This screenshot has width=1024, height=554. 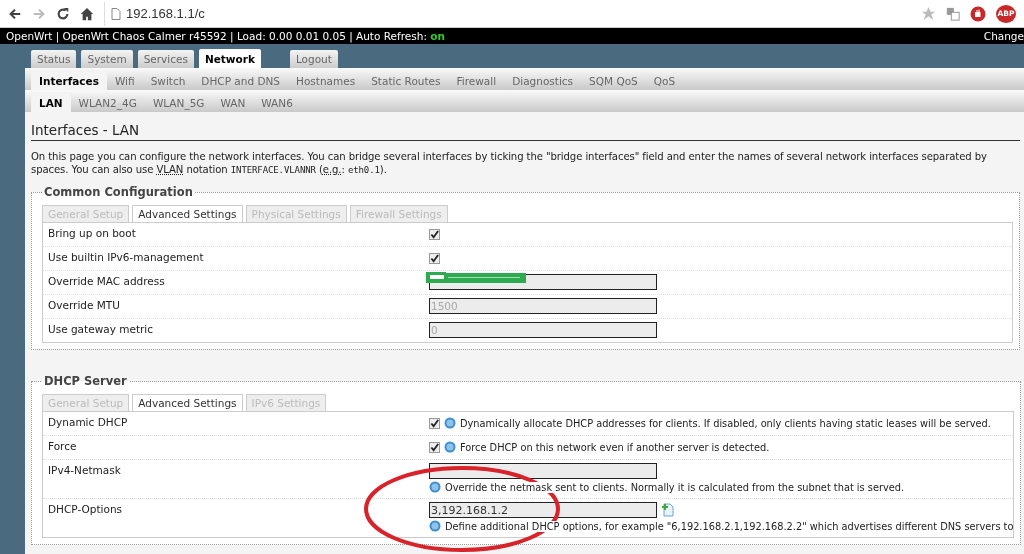 I want to click on status-text: OpenWrt | OpenWrt Chaos Calmer r45592 | Load: 0.00 0.01 0.05 | Auto Refresh: on, so click(x=225, y=36).